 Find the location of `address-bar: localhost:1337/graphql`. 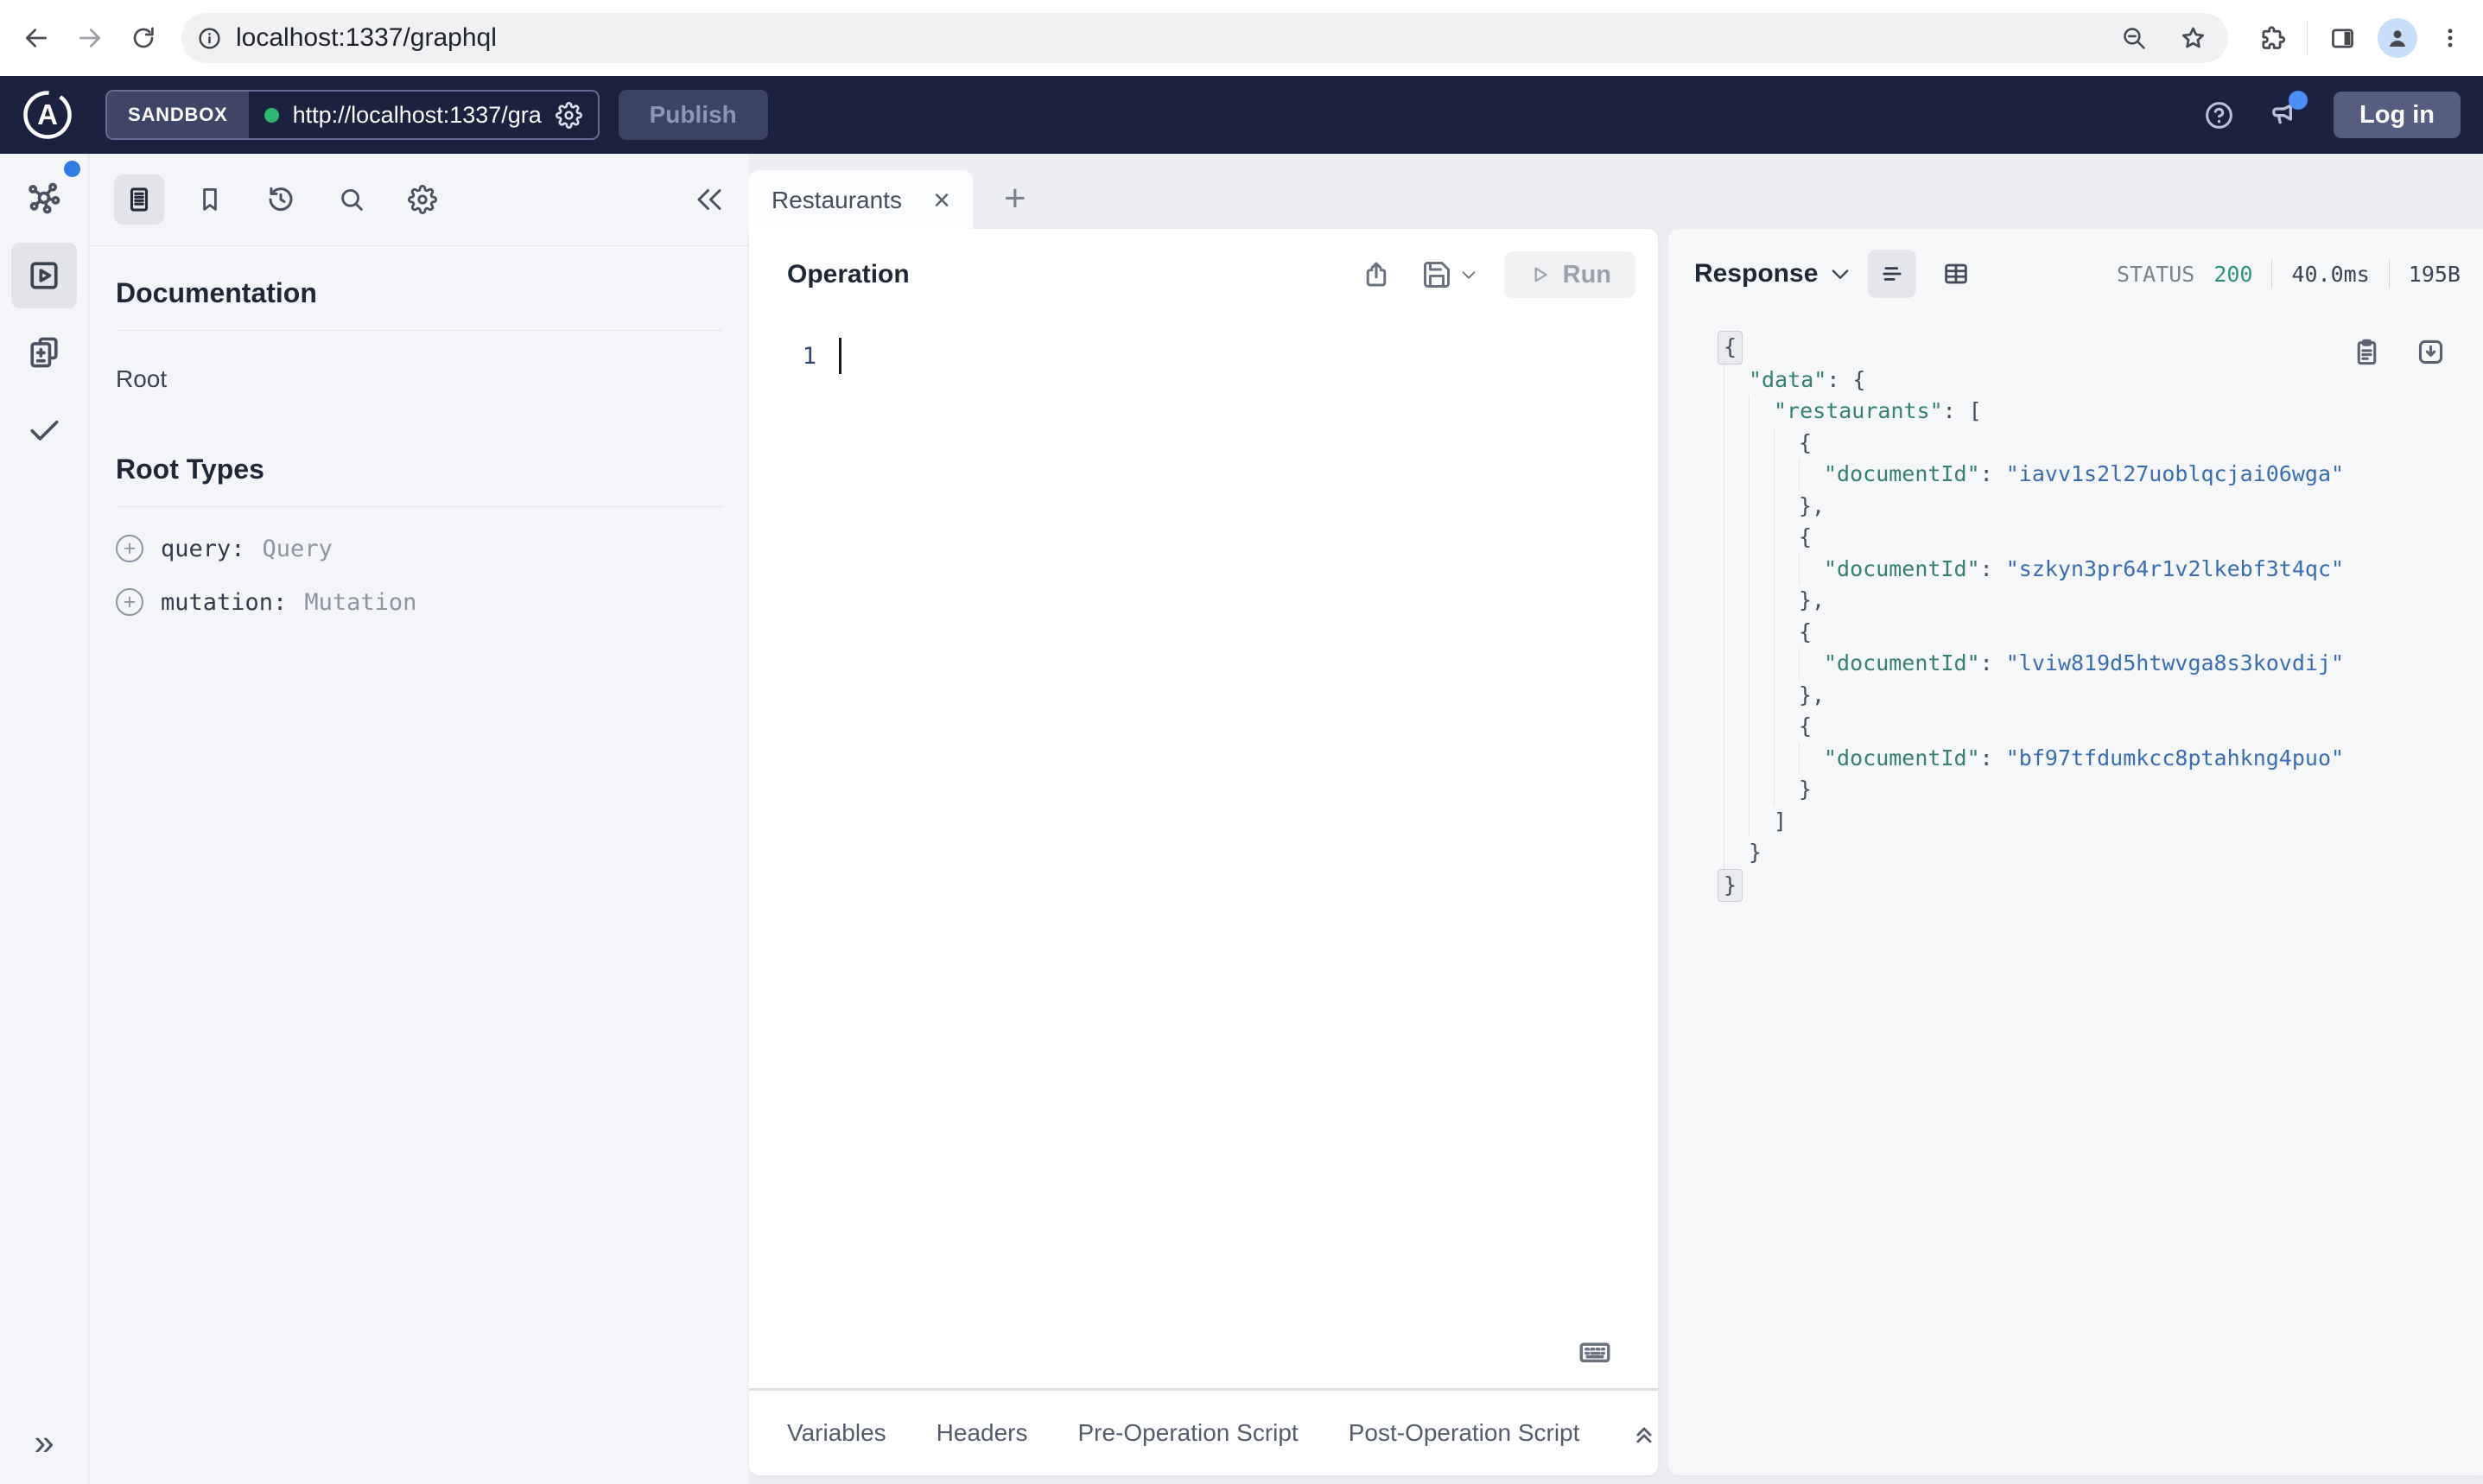

address-bar: localhost:1337/graphql is located at coordinates (1205, 38).